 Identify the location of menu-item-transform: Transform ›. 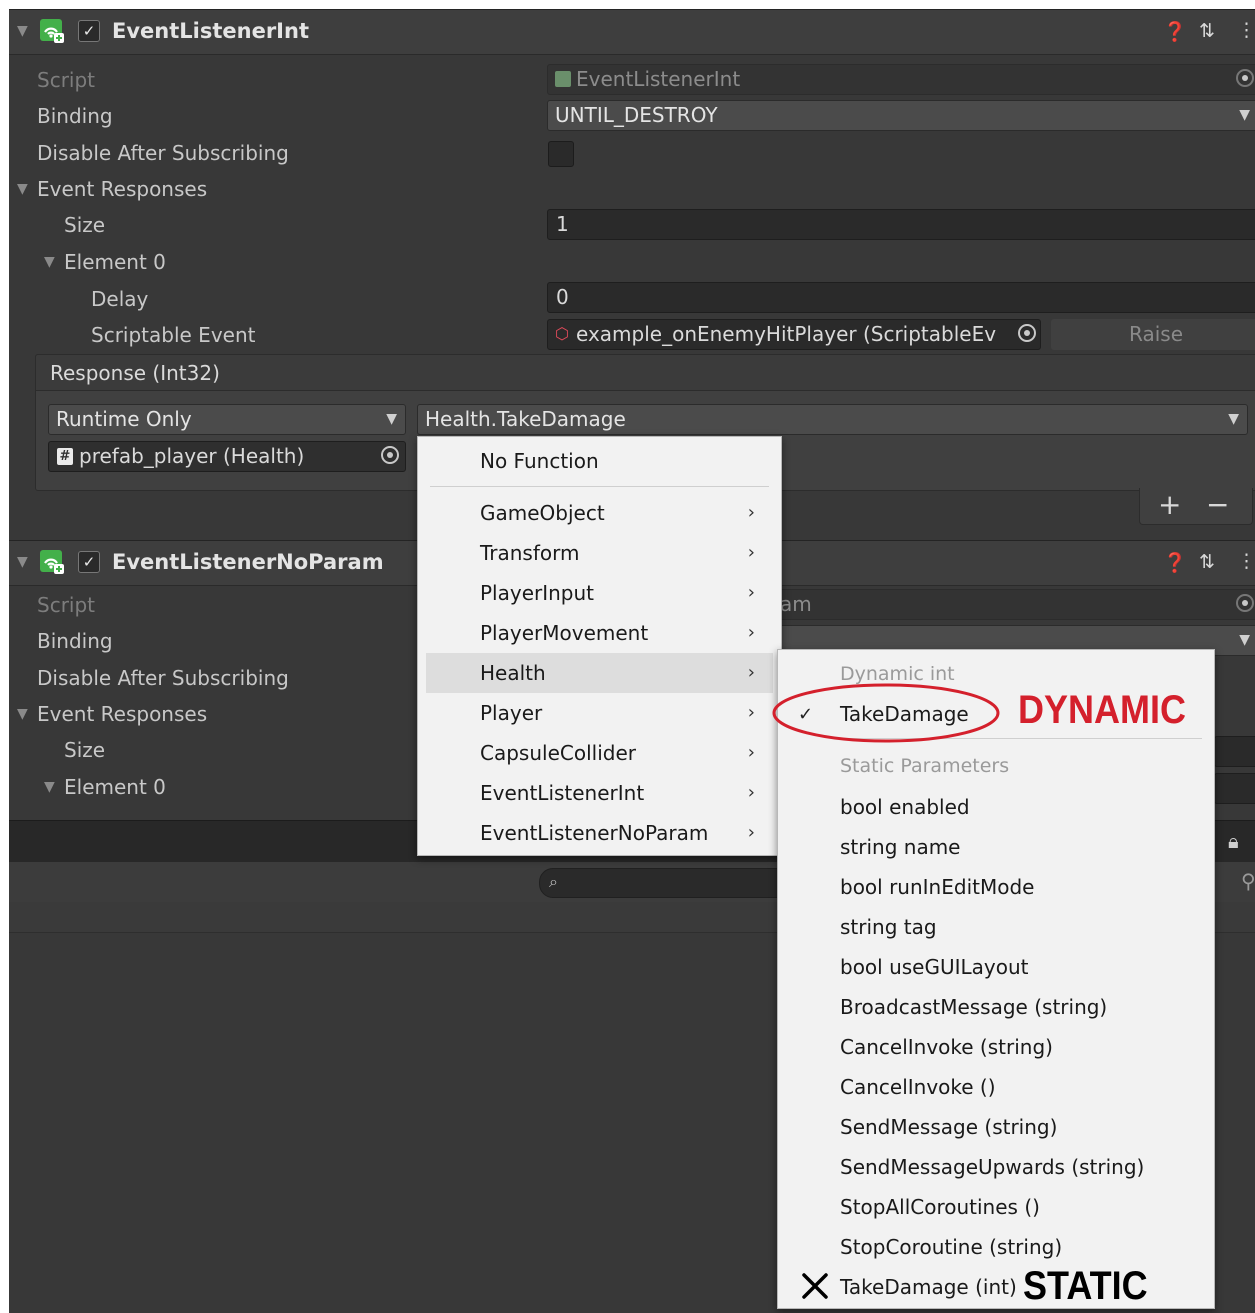
(599, 553).